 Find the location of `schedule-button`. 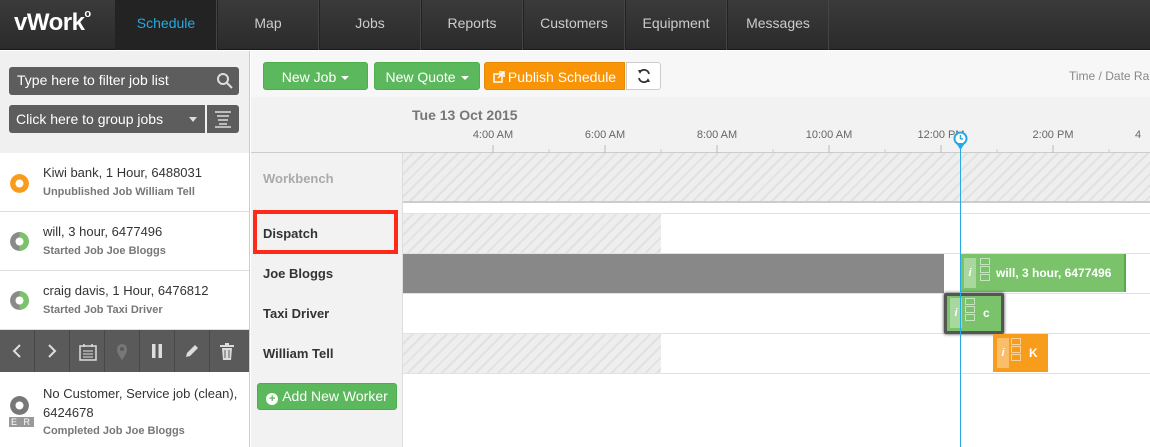

schedule-button is located at coordinates (87, 351).